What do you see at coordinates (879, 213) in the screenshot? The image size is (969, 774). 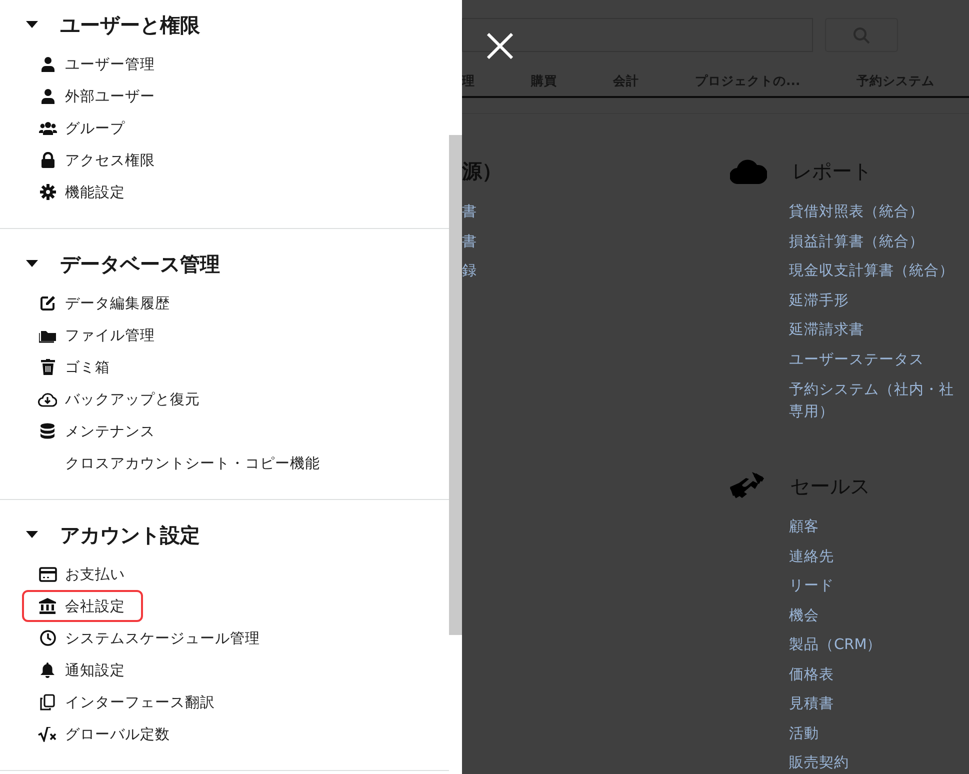 I see `report-link: 貸借対照表（統合）` at bounding box center [879, 213].